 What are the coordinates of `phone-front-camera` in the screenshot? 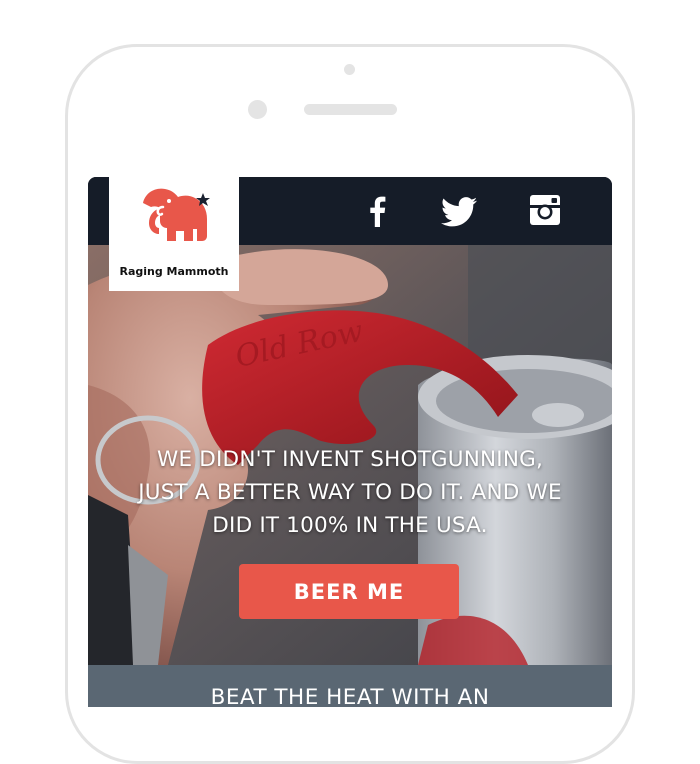 It's located at (257, 109).